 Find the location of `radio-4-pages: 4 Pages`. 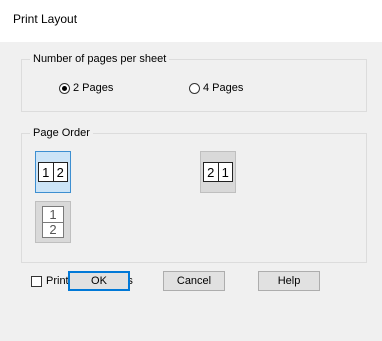

radio-4-pages: 4 Pages is located at coordinates (216, 88).